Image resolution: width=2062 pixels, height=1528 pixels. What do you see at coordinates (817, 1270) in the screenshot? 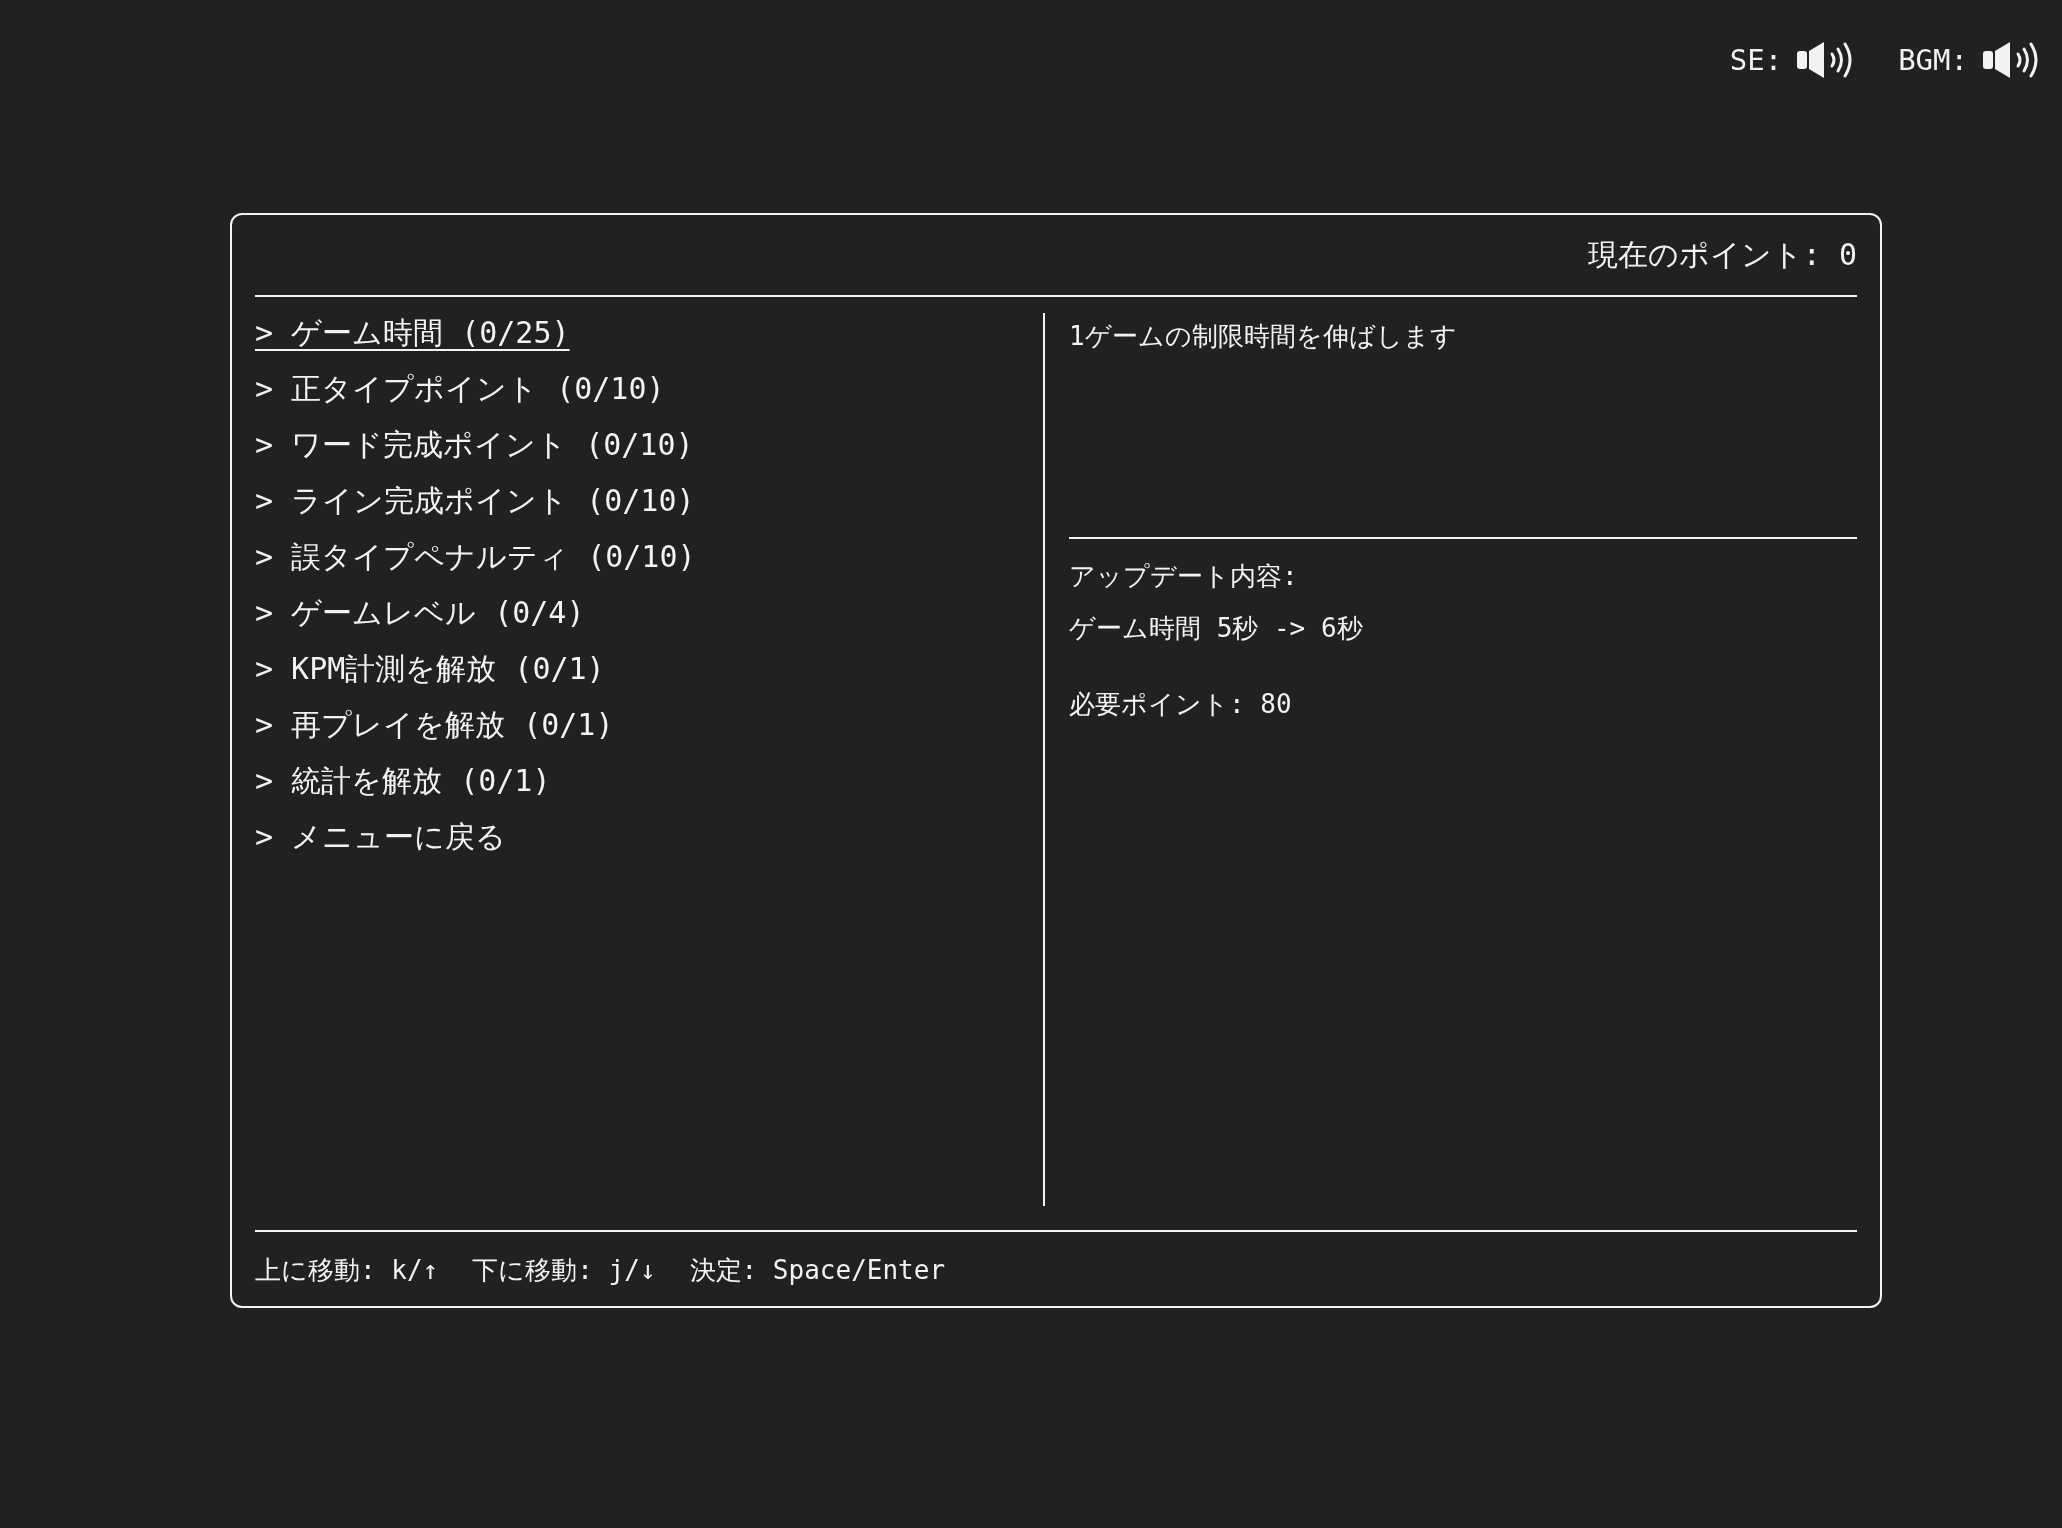
I see `key-hint: 決定: Space/Enter` at bounding box center [817, 1270].